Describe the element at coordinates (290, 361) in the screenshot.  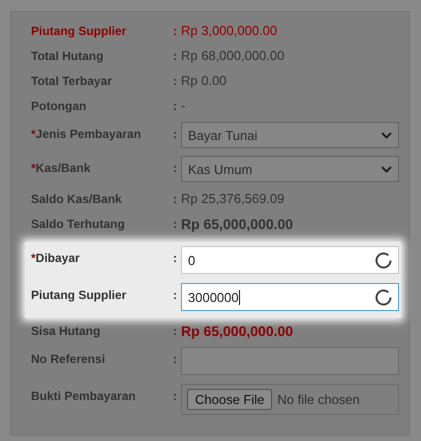
I see `input-field` at that location.